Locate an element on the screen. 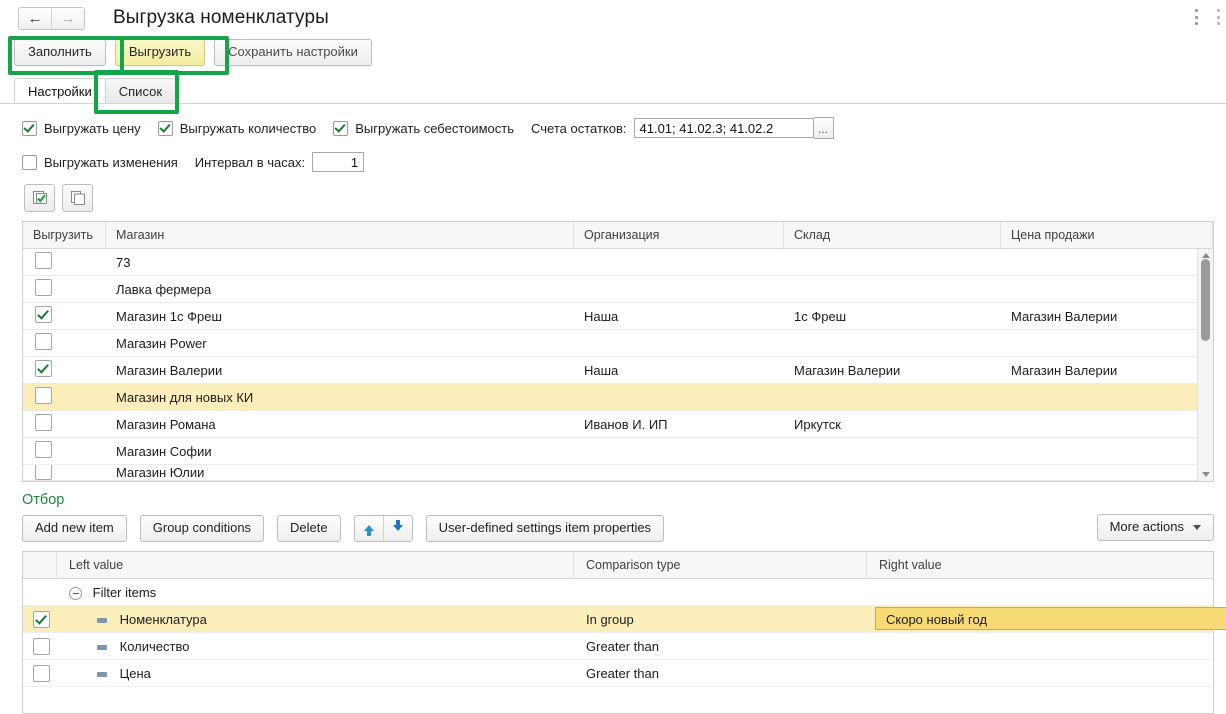  scroll-down-icon is located at coordinates (1206, 474).